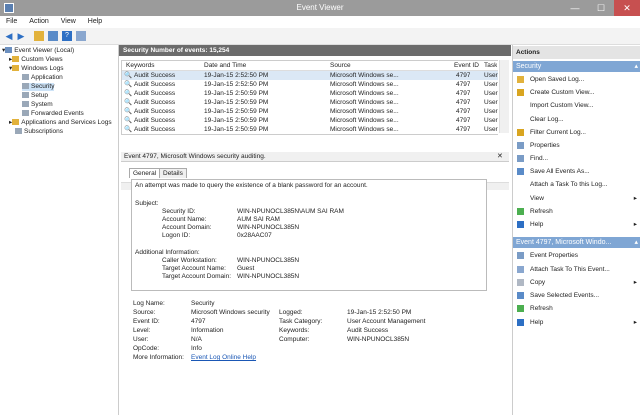  I want to click on tree-system: System, so click(37, 105).